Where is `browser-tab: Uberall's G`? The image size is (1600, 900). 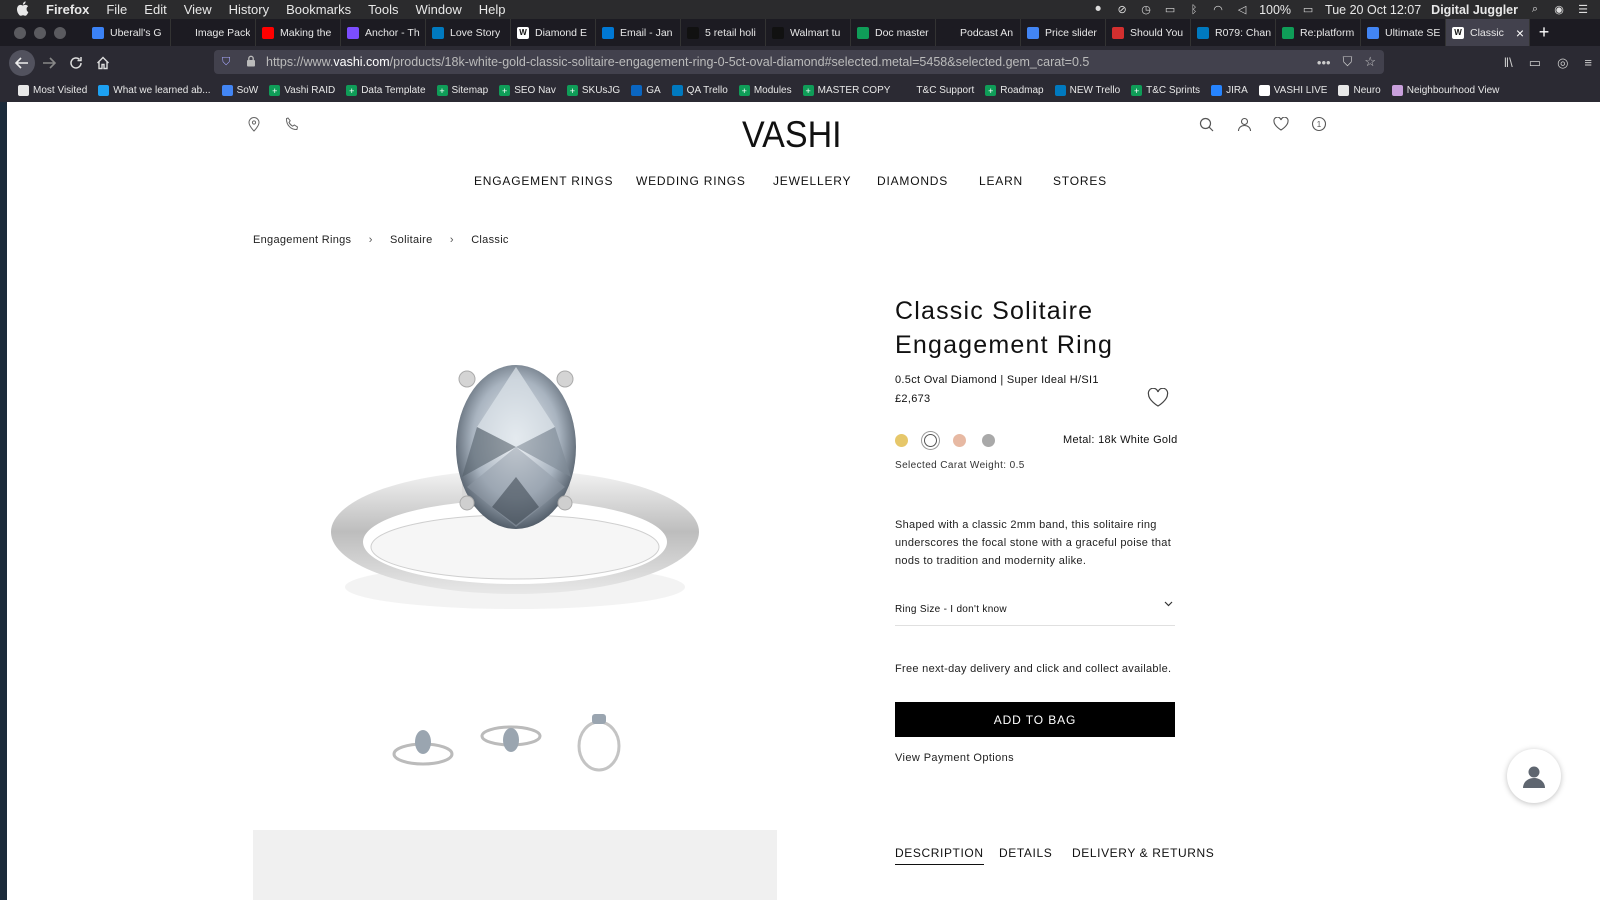 browser-tab: Uberall's G is located at coordinates (128, 32).